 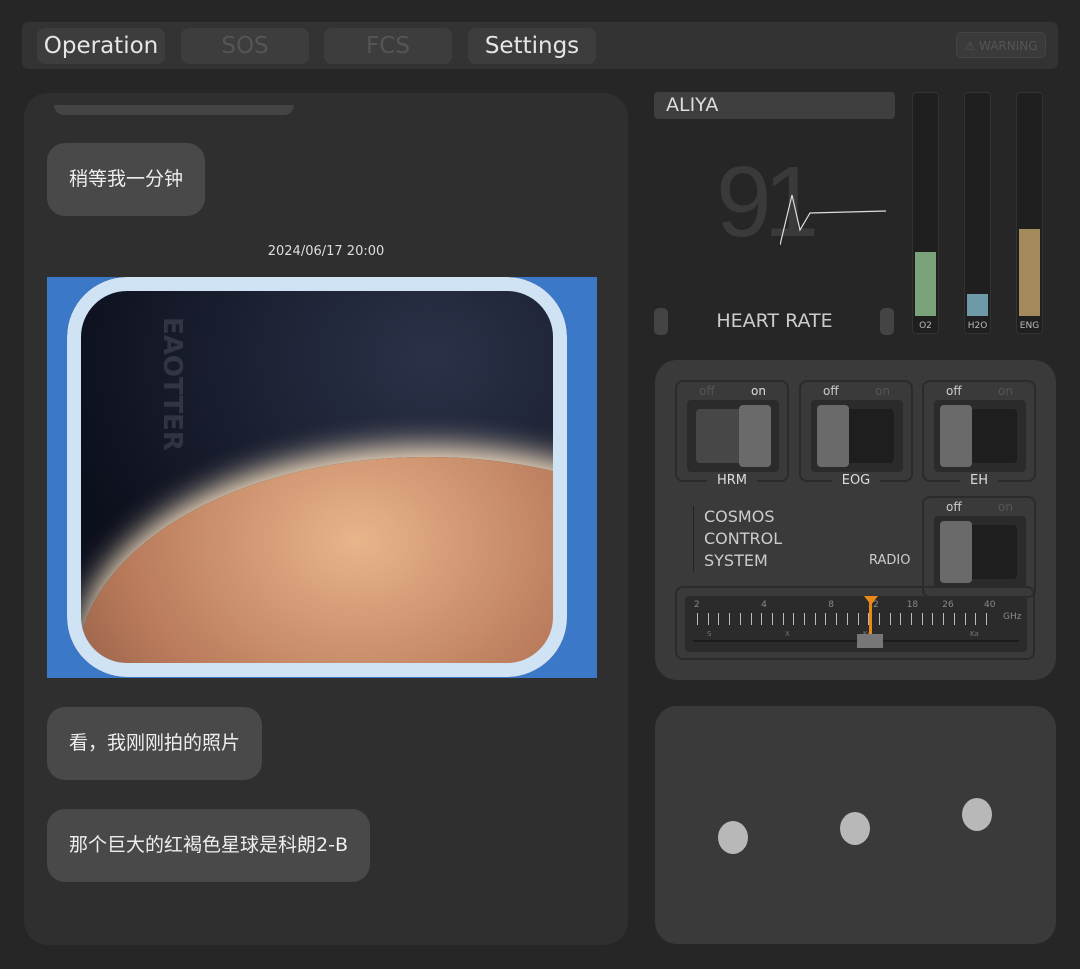 What do you see at coordinates (736, 560) in the screenshot?
I see `title-line: SYSTEM` at bounding box center [736, 560].